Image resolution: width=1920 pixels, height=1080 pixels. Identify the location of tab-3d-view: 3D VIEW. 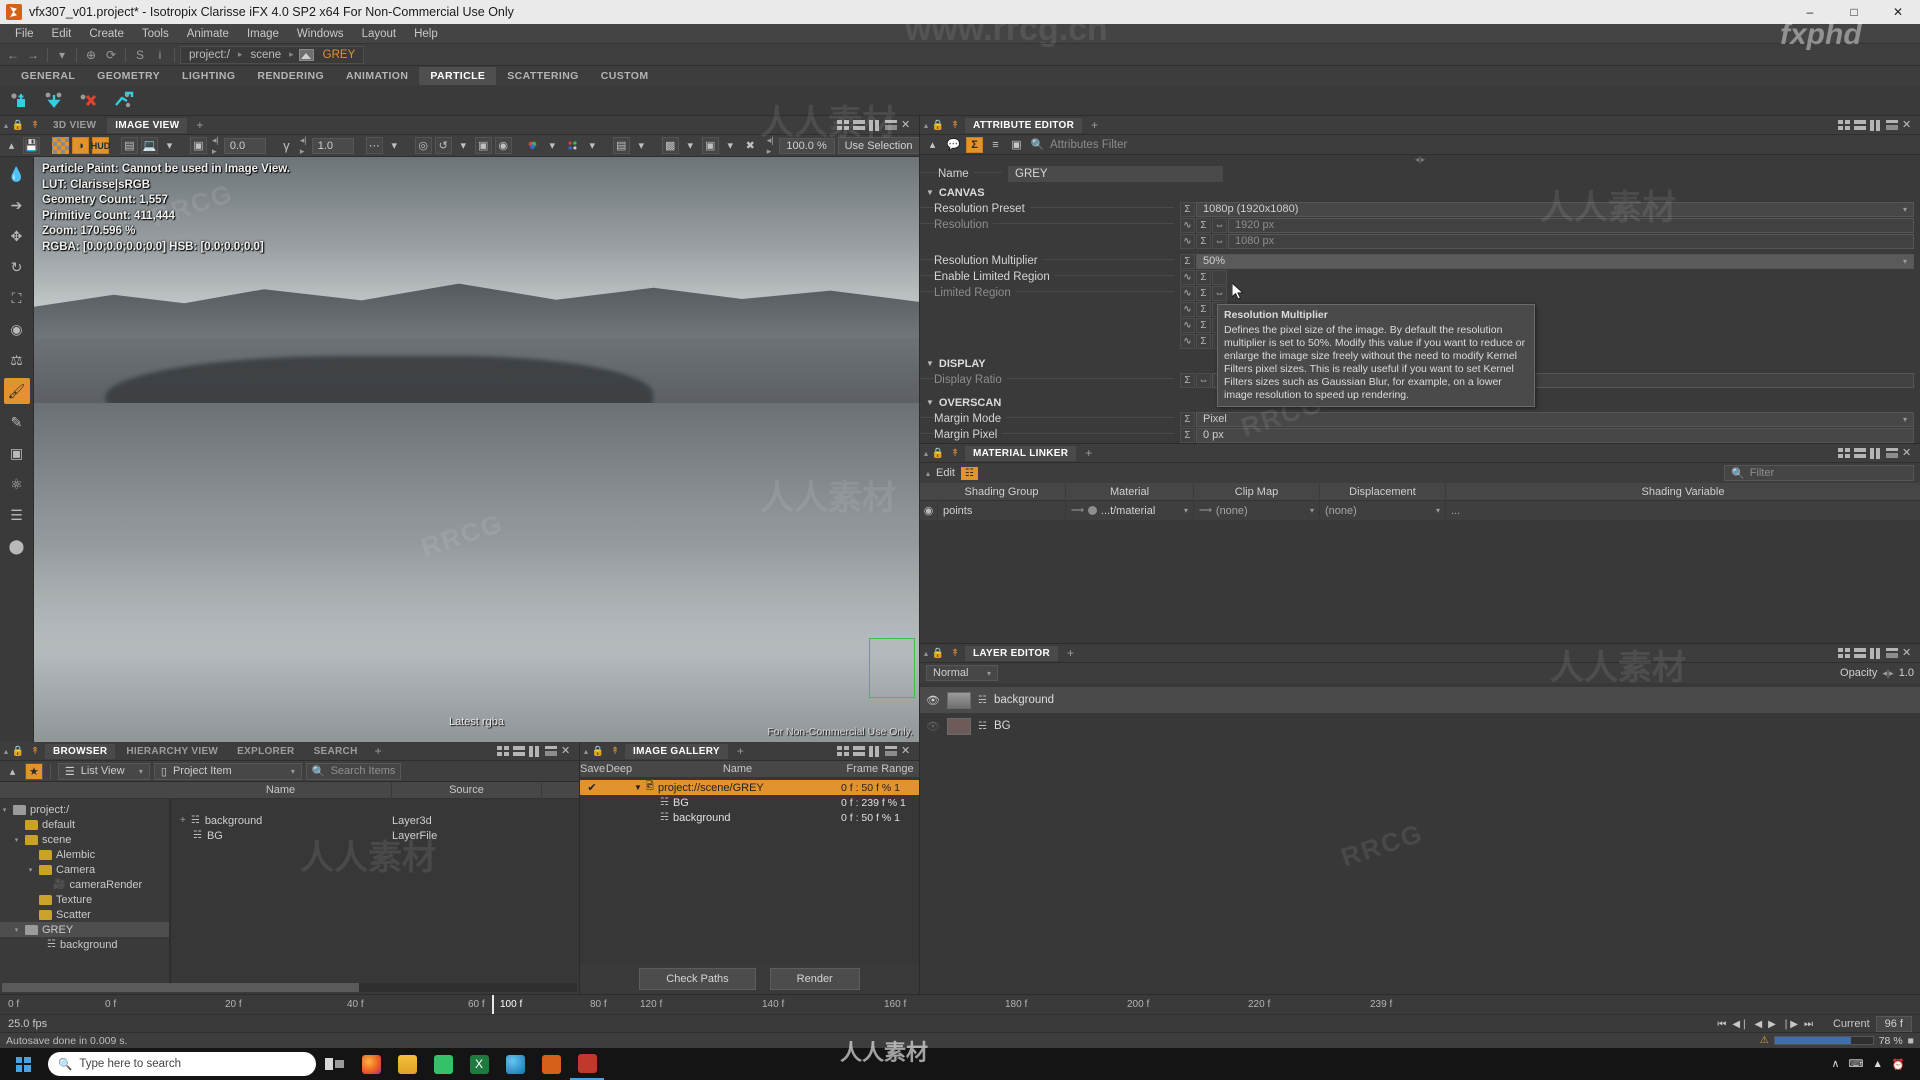
(74, 125).